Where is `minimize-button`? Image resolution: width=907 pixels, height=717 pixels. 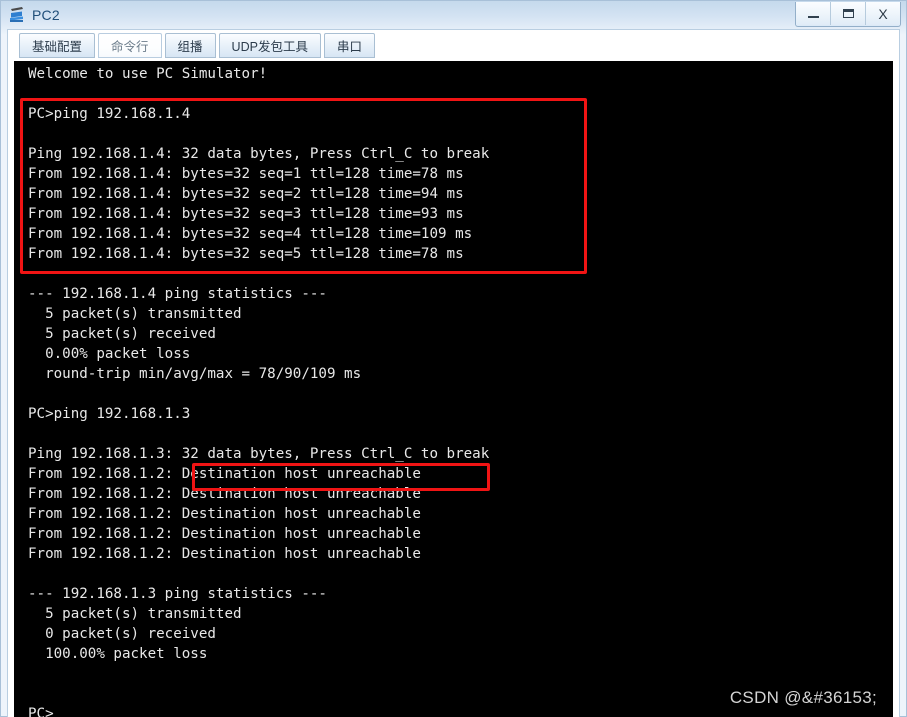
minimize-button is located at coordinates (813, 13).